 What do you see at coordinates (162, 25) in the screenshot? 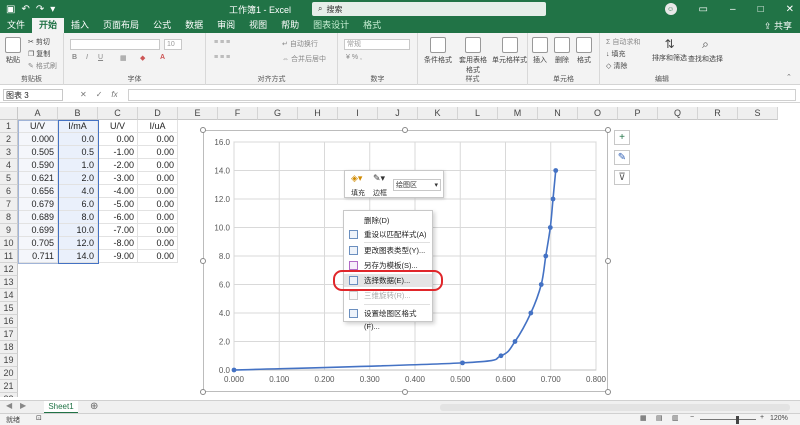
I see `tab-formulas: 公式` at bounding box center [162, 25].